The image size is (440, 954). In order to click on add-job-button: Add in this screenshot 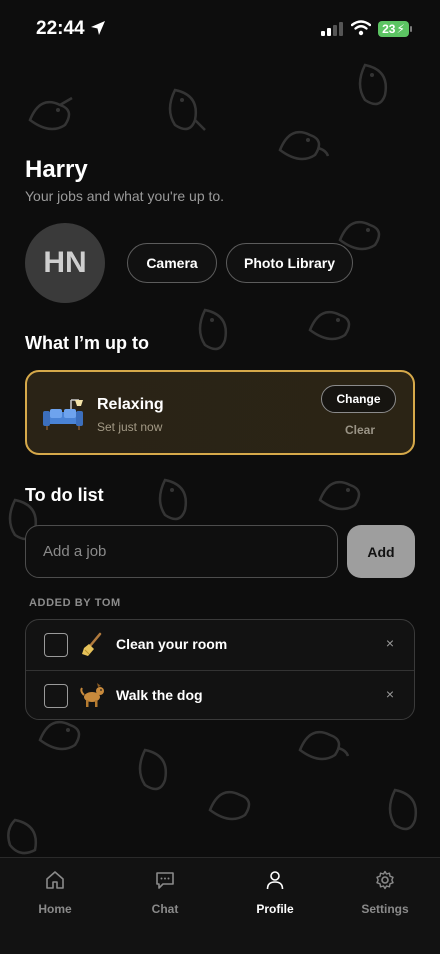, I will do `click(381, 551)`.